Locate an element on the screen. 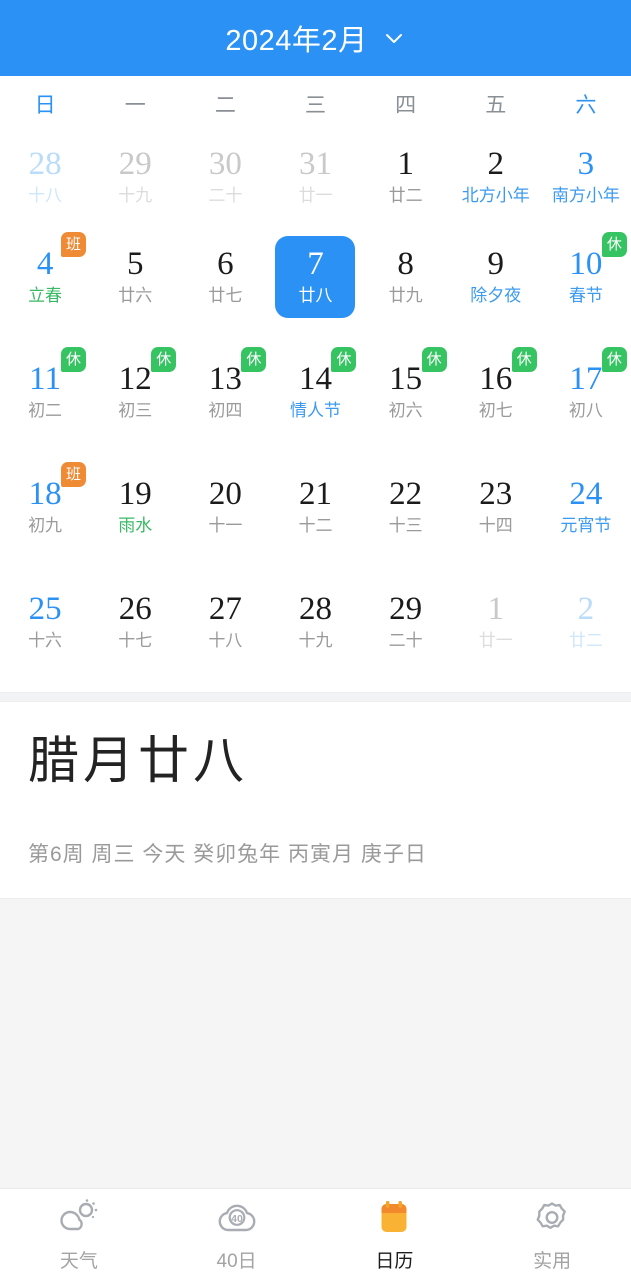 The image size is (631, 1280). day-cell: 24 元宵节 is located at coordinates (586, 515).